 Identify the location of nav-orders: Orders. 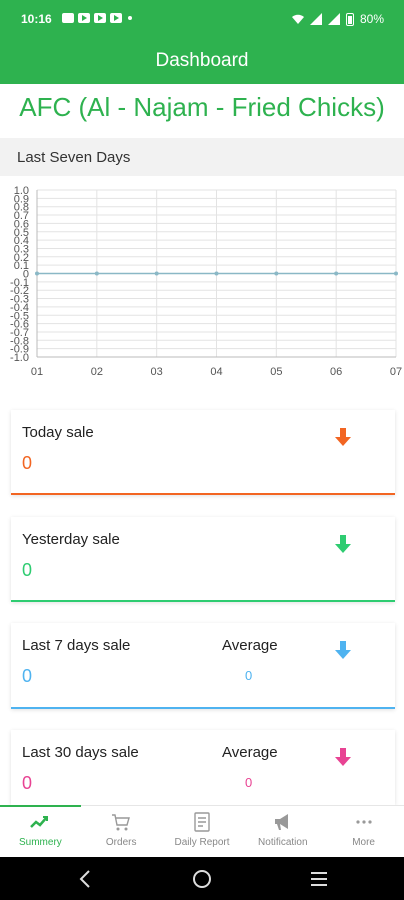
(121, 831).